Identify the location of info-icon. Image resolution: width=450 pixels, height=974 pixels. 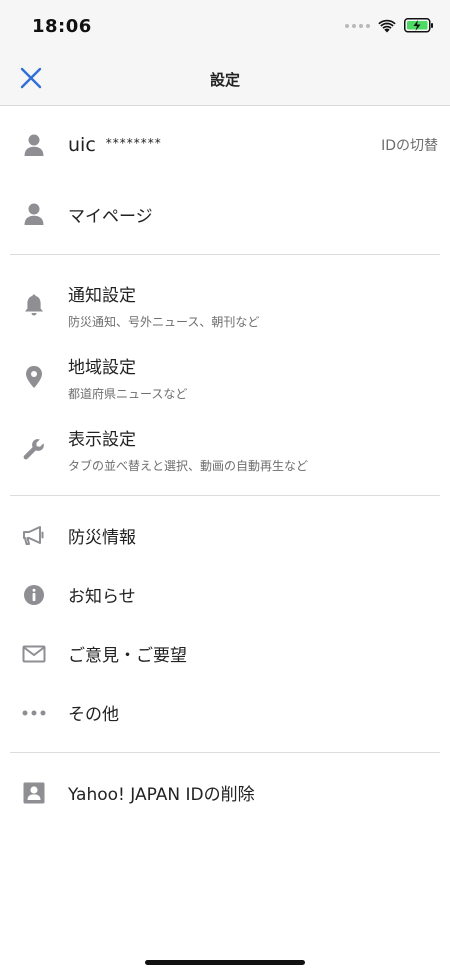
(34, 595).